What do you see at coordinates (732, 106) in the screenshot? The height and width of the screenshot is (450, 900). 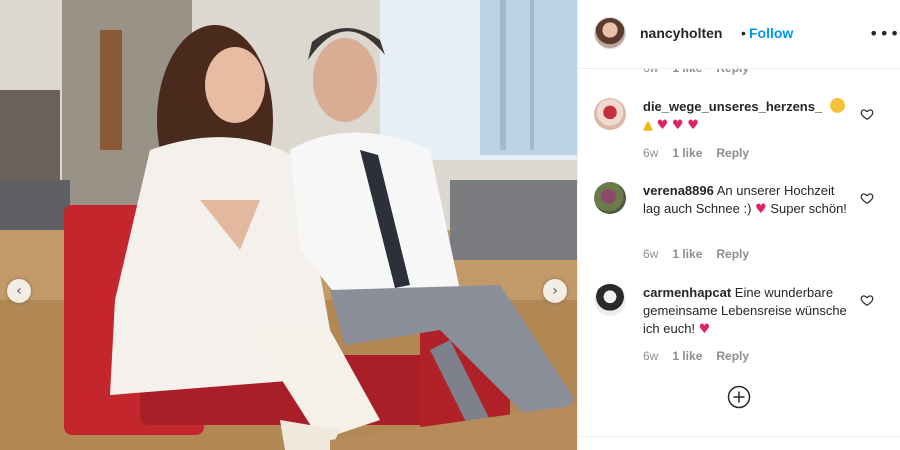 I see `commenter-username: die_wege_unseres_herzens_` at bounding box center [732, 106].